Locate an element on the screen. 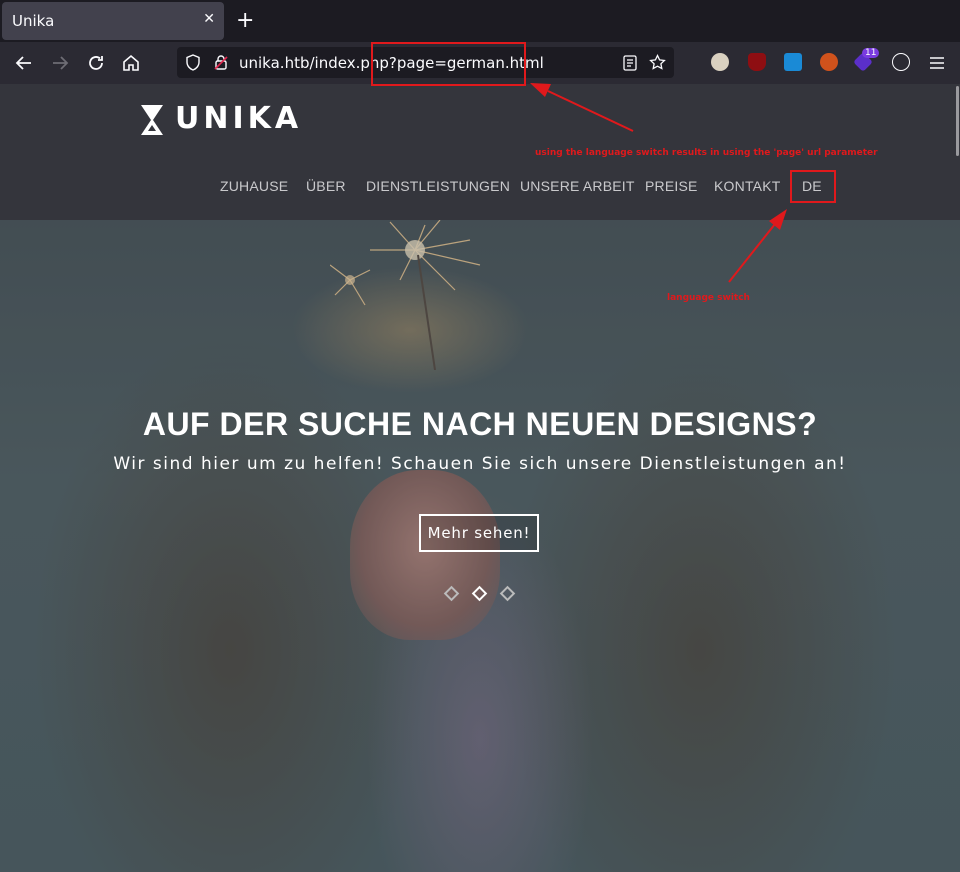  shield-icon is located at coordinates (193, 62).